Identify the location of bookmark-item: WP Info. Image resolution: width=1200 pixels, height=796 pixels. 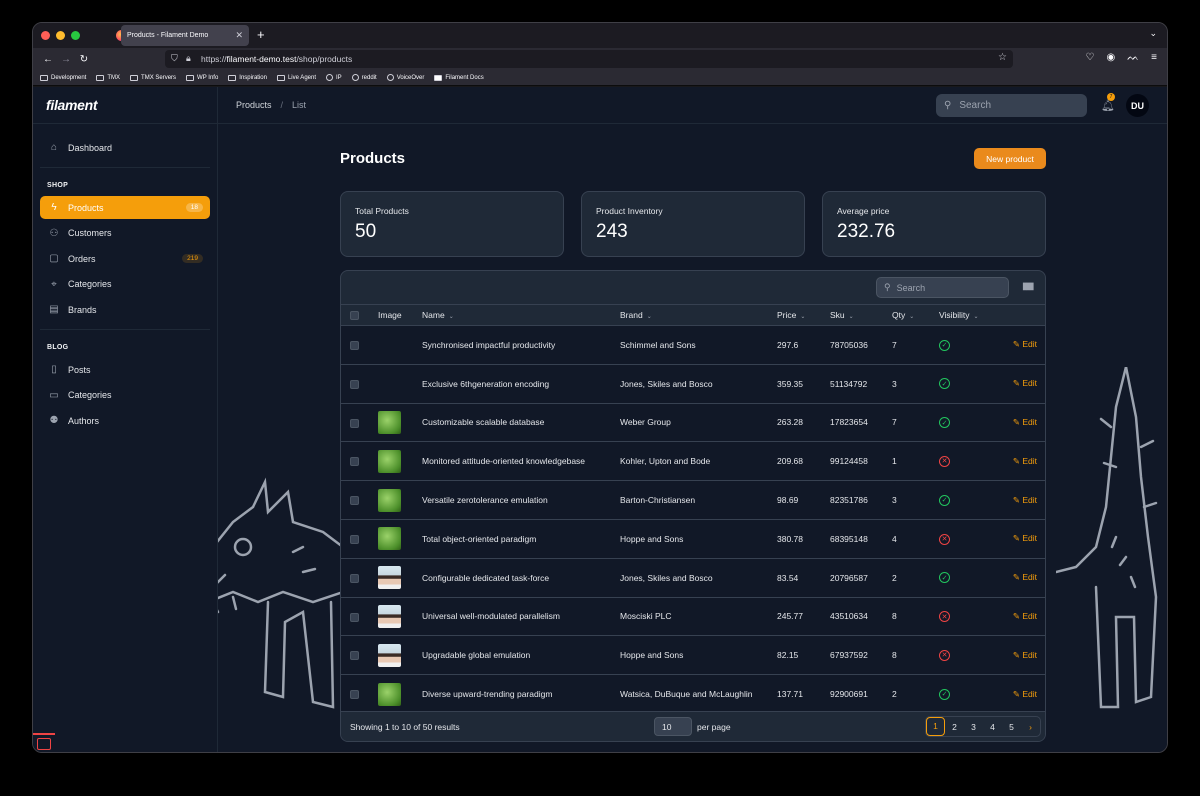
(202, 77).